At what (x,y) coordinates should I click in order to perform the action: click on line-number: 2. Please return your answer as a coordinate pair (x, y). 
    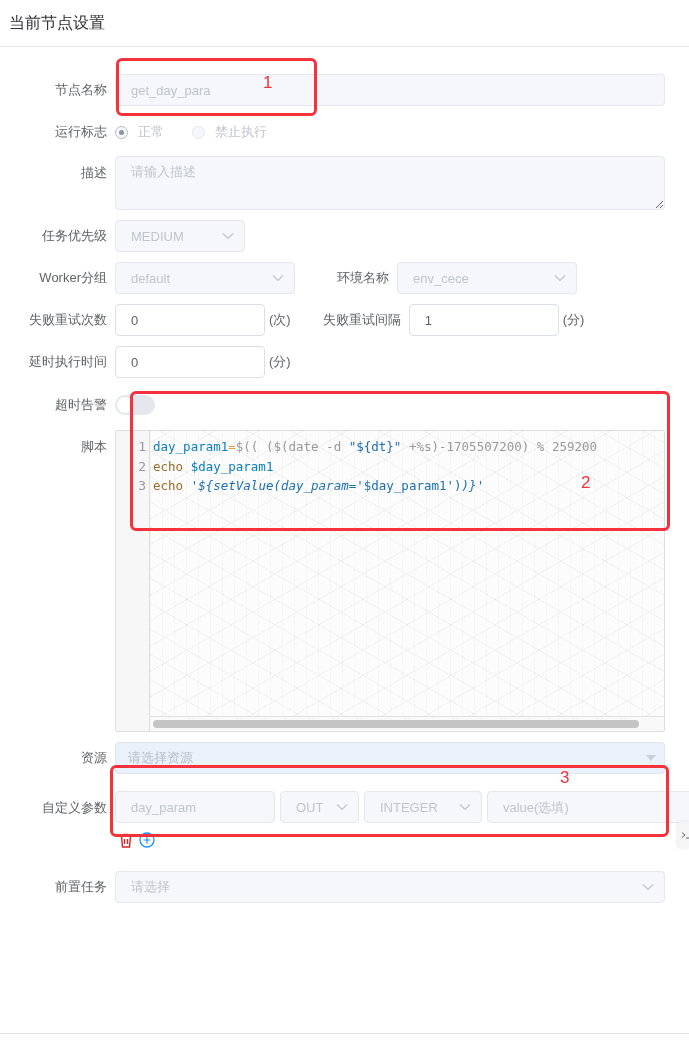
    Looking at the image, I should click on (142, 466).